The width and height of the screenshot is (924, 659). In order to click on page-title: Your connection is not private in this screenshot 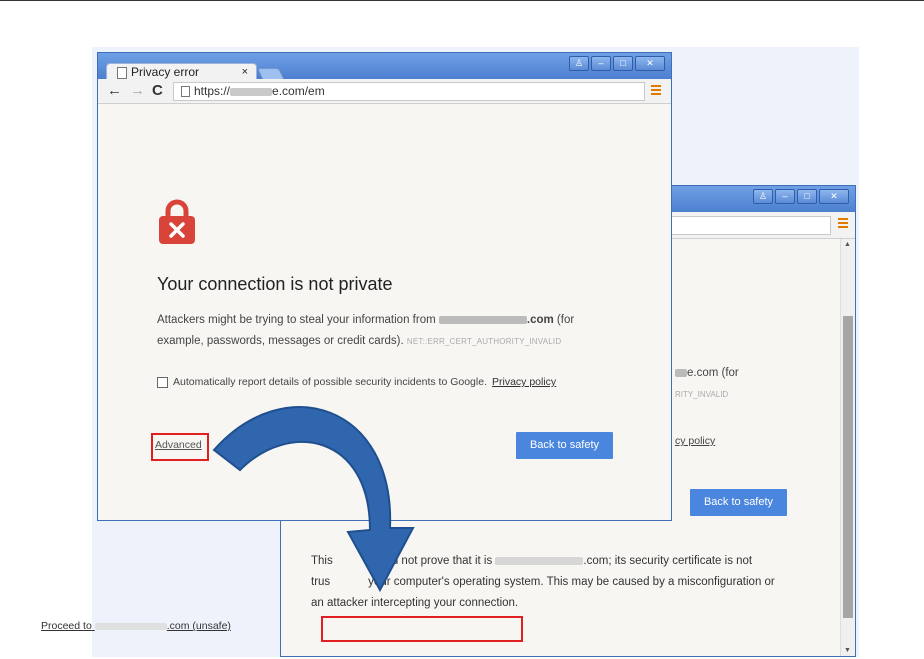, I will do `click(275, 284)`.